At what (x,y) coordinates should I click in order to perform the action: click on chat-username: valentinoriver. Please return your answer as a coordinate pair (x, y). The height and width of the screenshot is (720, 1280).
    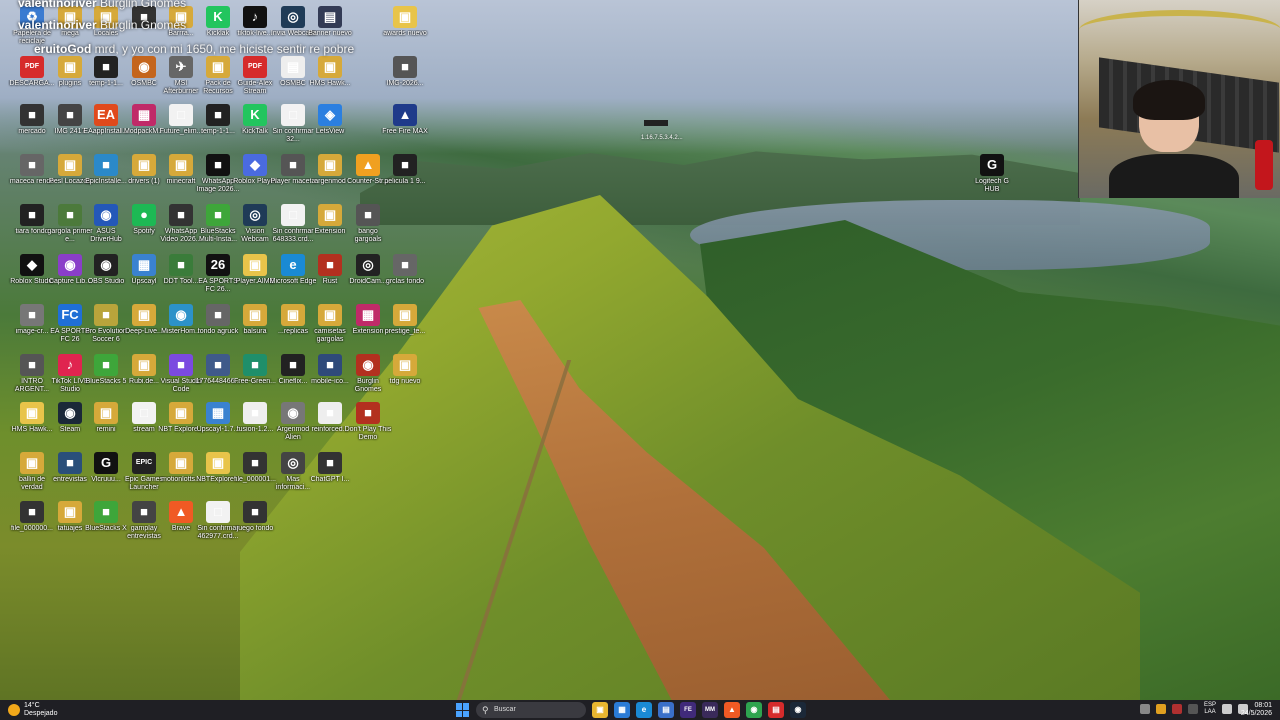
    Looking at the image, I should click on (57, 25).